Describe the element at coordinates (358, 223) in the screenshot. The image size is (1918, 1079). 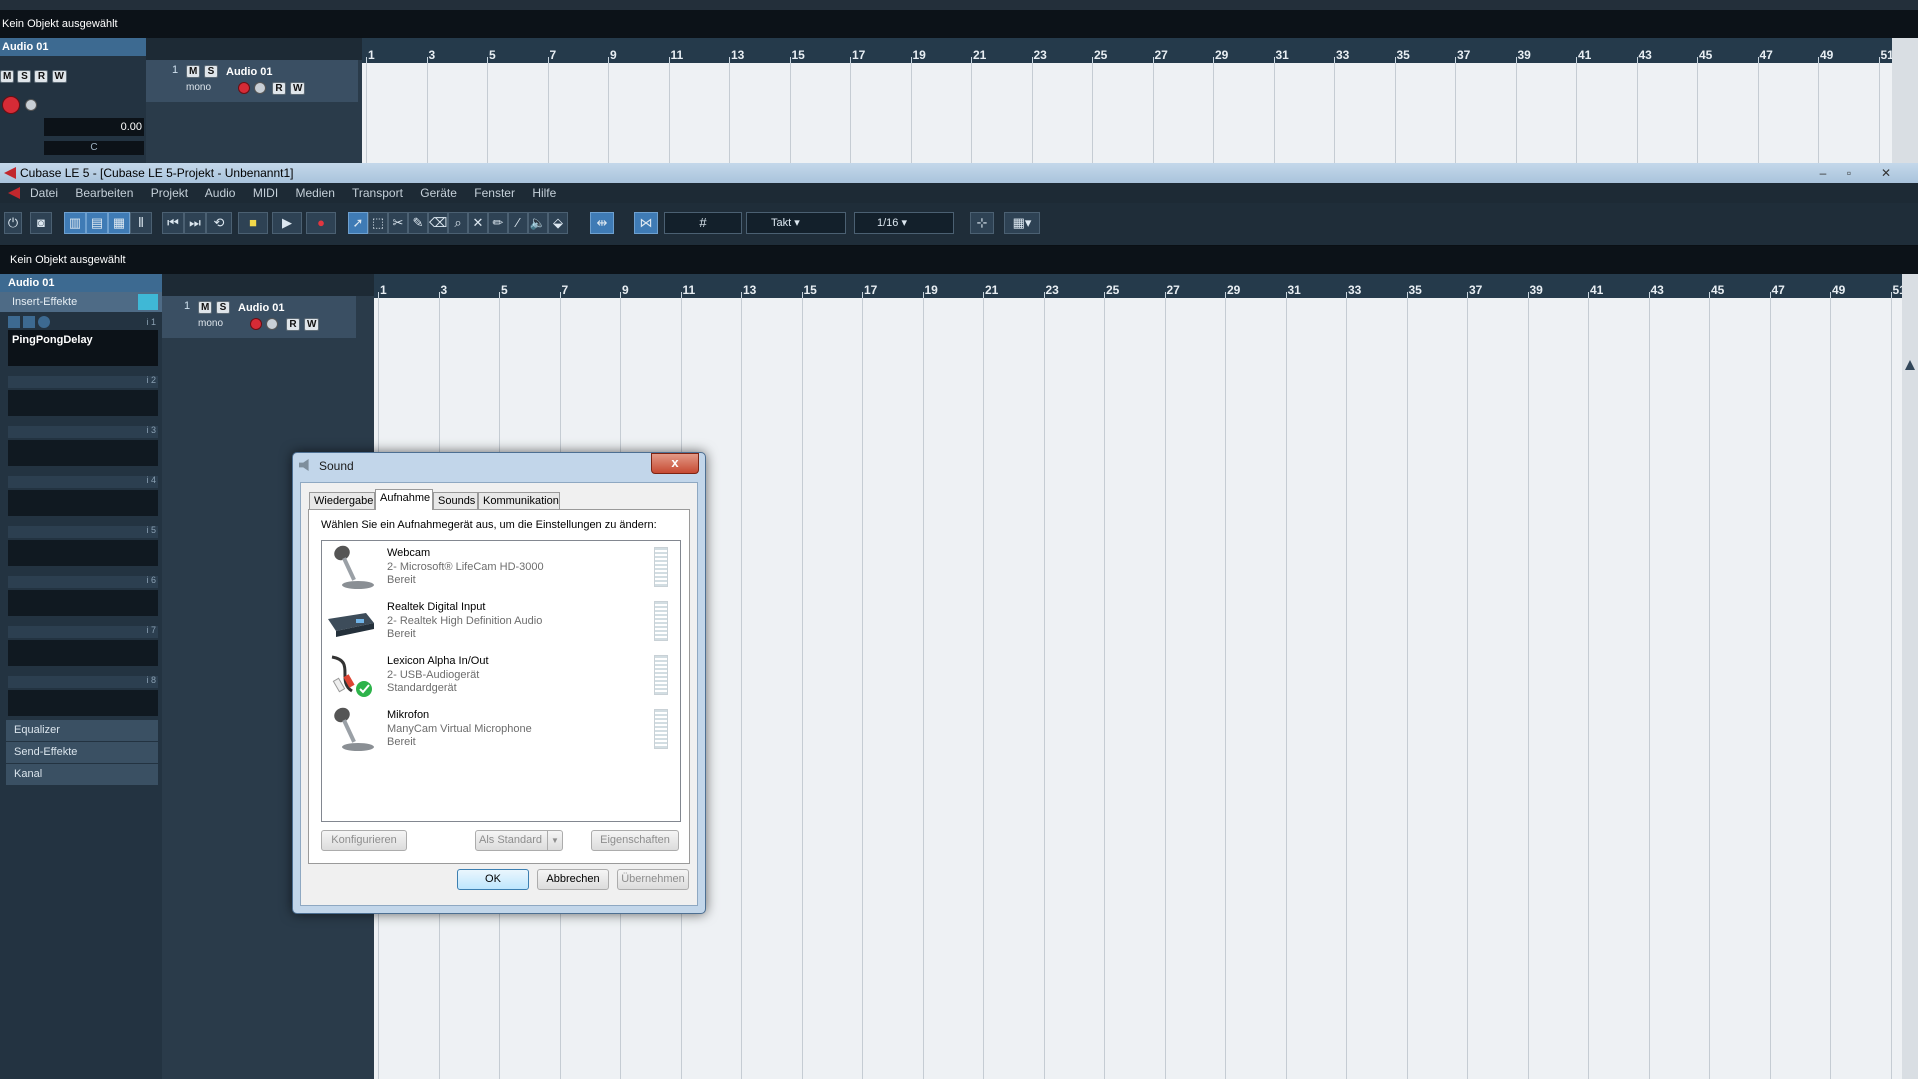
I see `object-selection-tool-icon: ➚` at that location.